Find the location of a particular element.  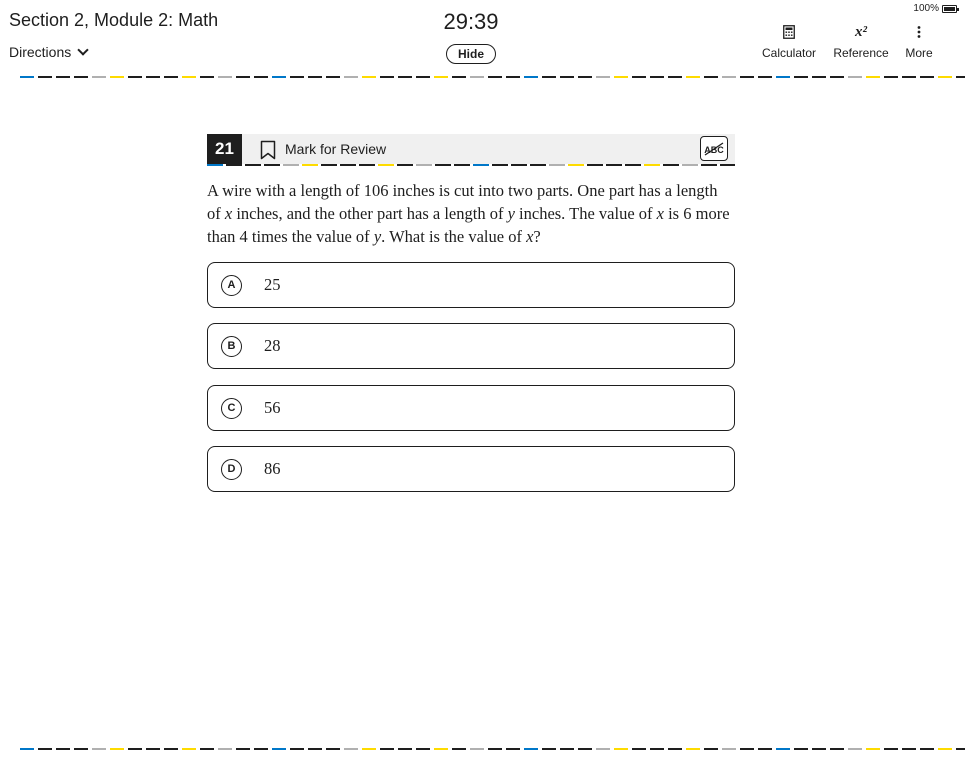

bookmark-icon is located at coordinates (268, 152).